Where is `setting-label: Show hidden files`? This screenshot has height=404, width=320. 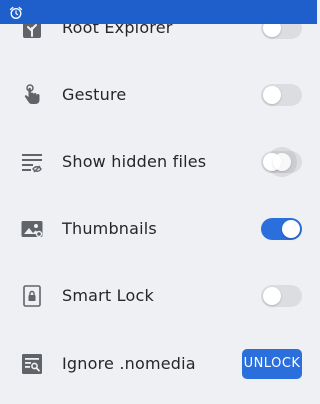
setting-label: Show hidden files is located at coordinates (134, 161).